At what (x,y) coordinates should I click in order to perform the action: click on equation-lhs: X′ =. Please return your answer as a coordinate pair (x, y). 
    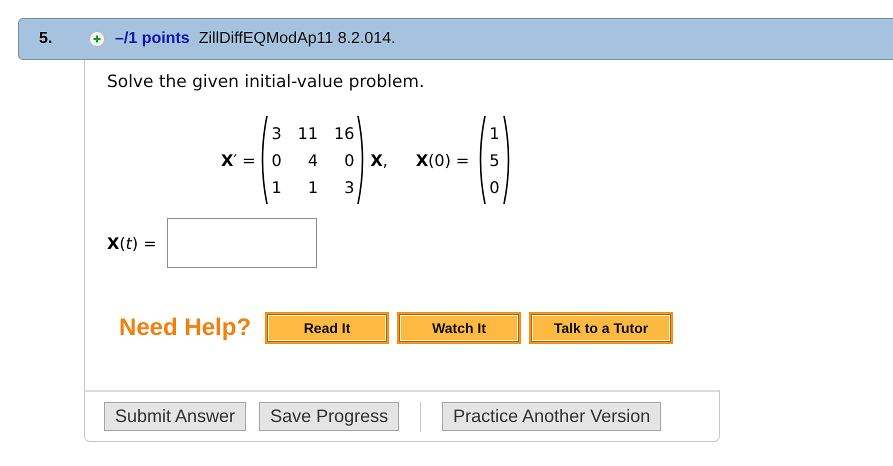
    Looking at the image, I should click on (238, 160).